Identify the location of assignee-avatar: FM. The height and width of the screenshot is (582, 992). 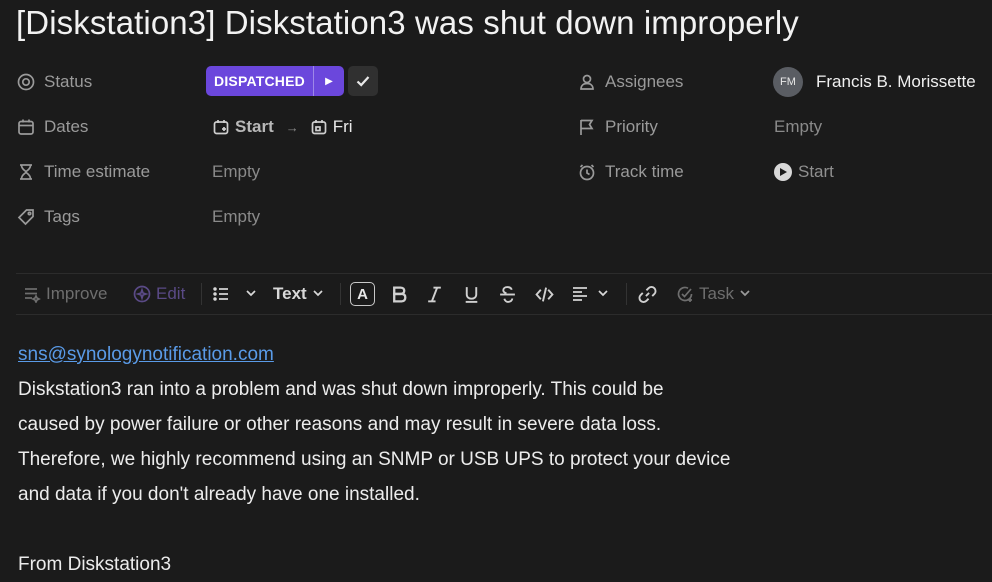
(788, 82).